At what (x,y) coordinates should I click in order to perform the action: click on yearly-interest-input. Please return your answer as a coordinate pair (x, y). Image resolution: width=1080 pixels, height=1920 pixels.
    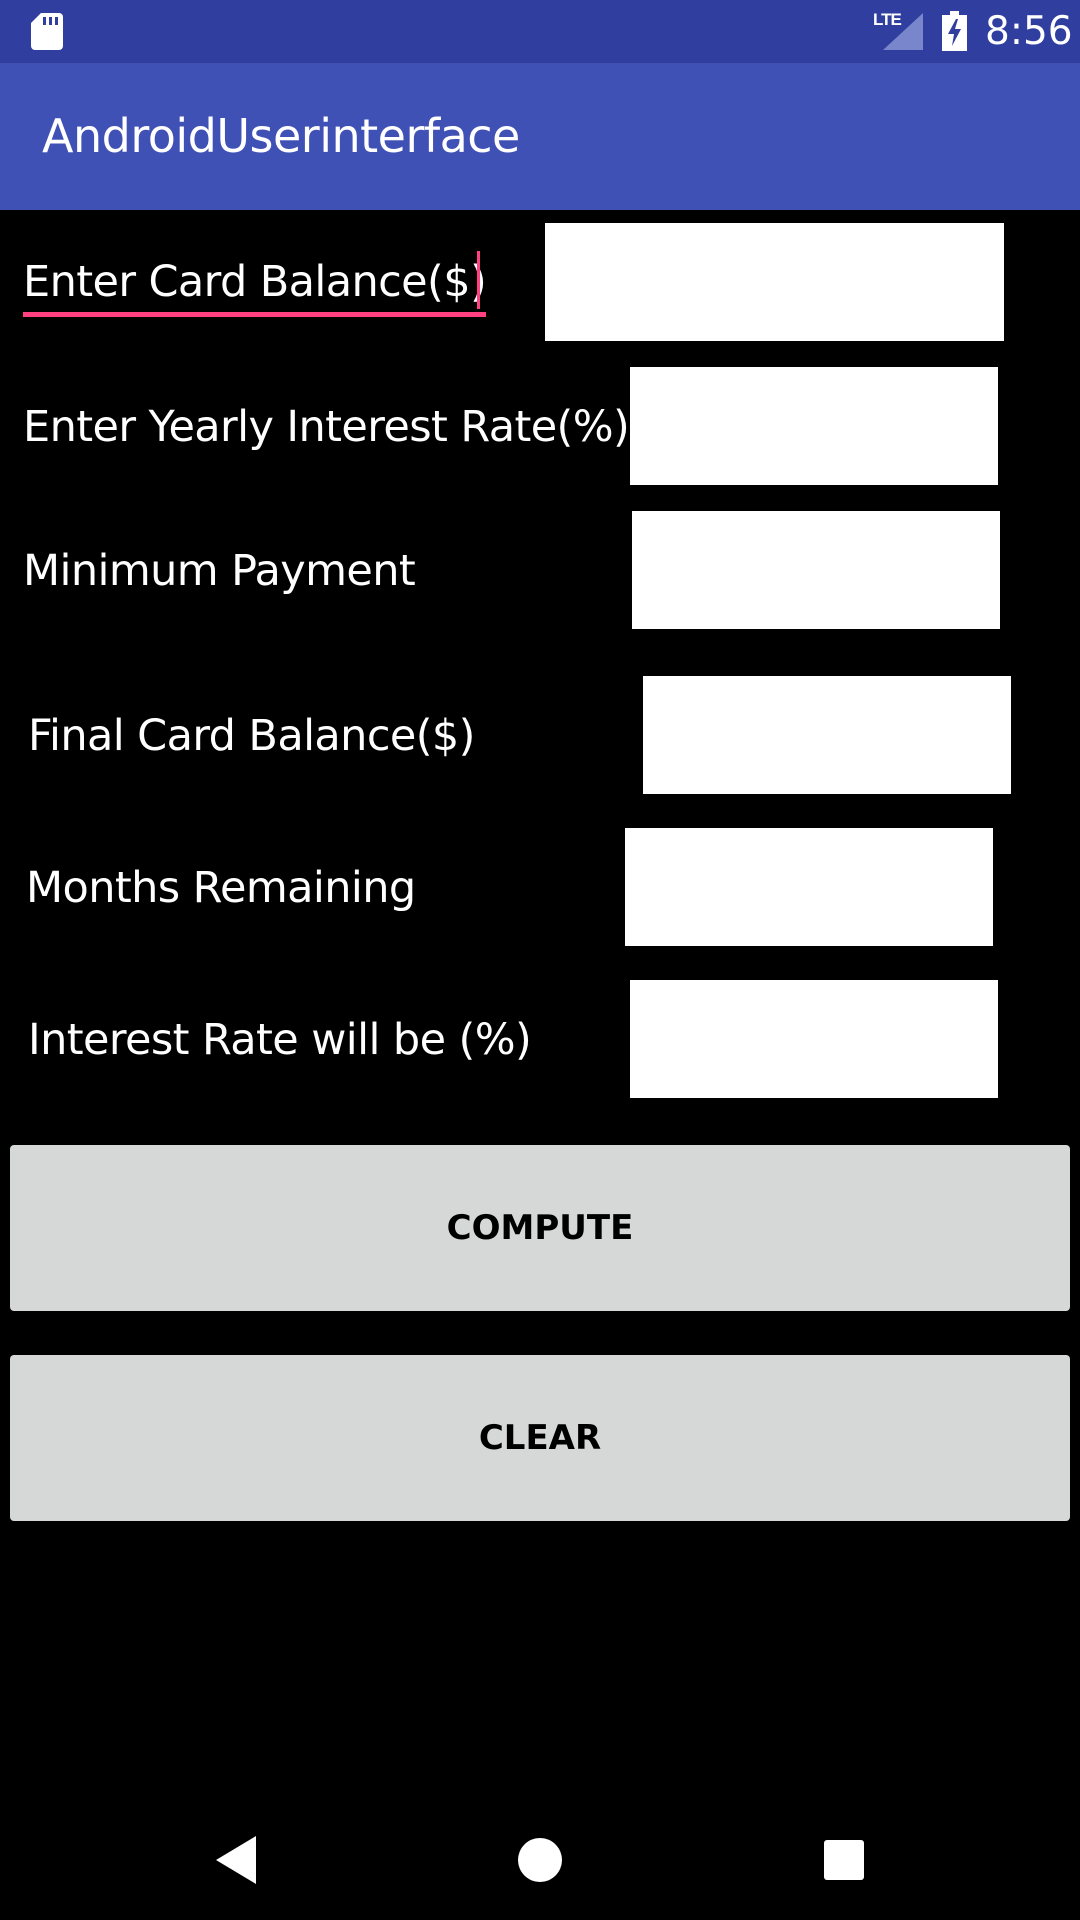
    Looking at the image, I should click on (814, 426).